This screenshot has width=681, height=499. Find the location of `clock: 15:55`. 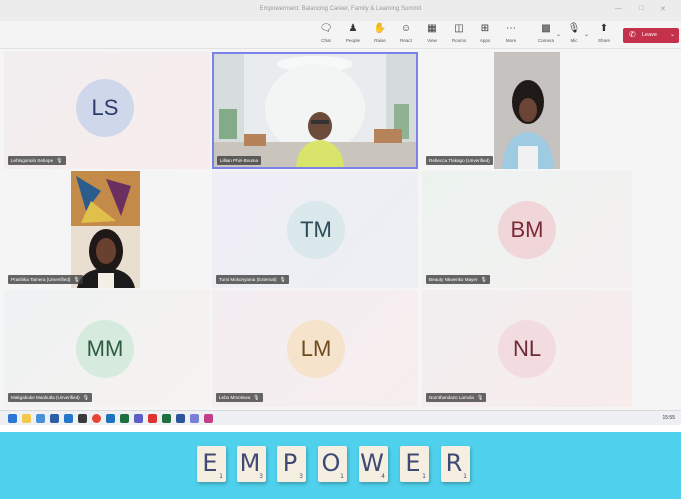

clock: 15:55 is located at coordinates (668, 418).